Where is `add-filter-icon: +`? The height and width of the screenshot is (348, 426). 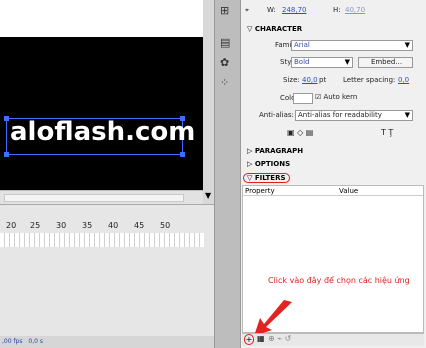
add-filter-icon: + is located at coordinates (249, 339).